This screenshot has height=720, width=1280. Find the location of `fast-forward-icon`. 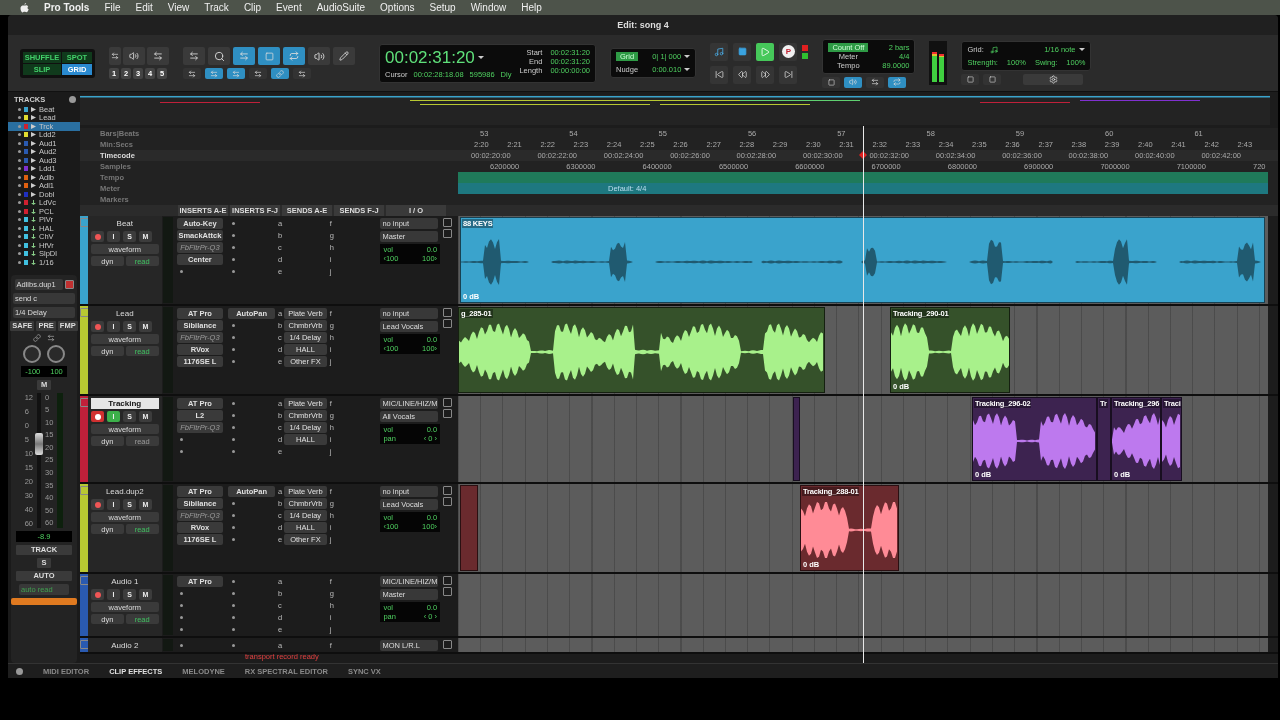

fast-forward-icon is located at coordinates (765, 74).